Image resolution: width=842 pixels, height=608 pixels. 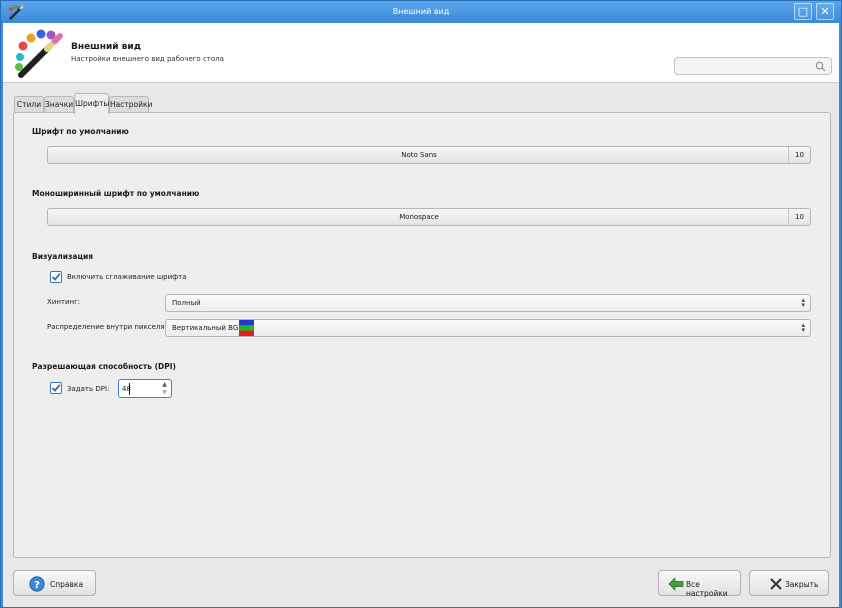 I want to click on title-bar: Внешний вид □ ✕, so click(x=421, y=12).